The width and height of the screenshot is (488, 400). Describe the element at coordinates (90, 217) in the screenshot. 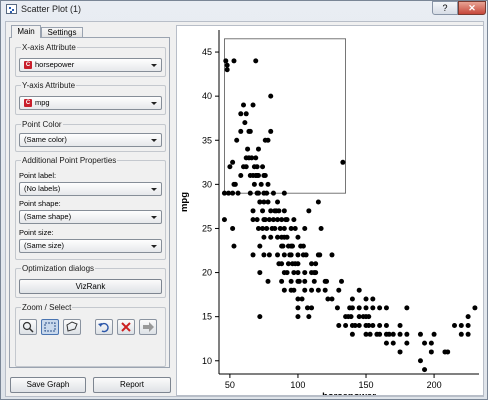

I see `point-shape-select: (Same shape)` at that location.